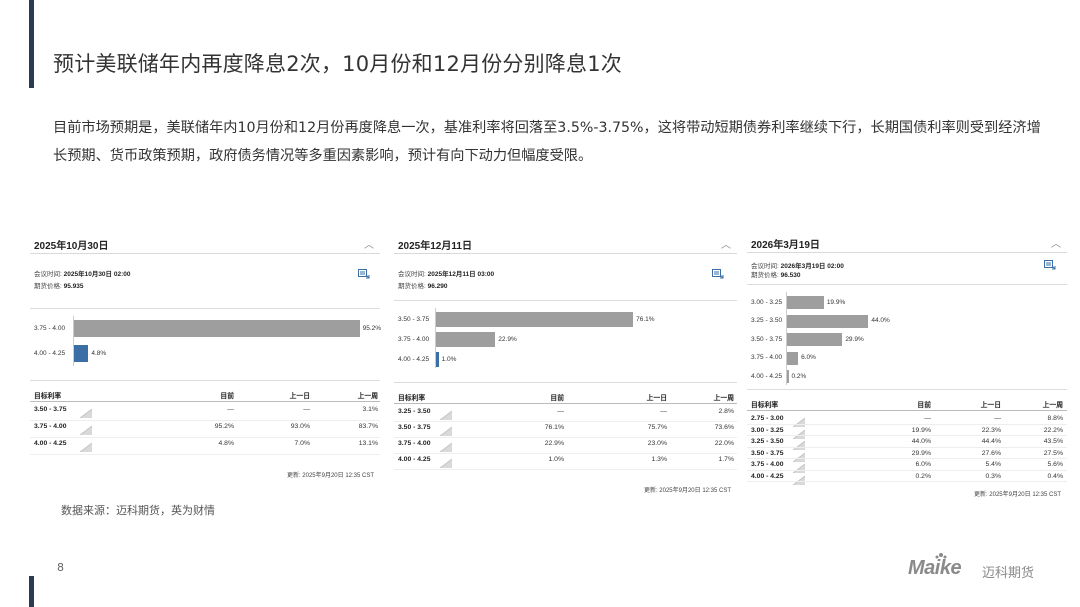  I want to click on last-updated-note: 更新: 2025年9月20日 12:35 CST, so click(687, 491).